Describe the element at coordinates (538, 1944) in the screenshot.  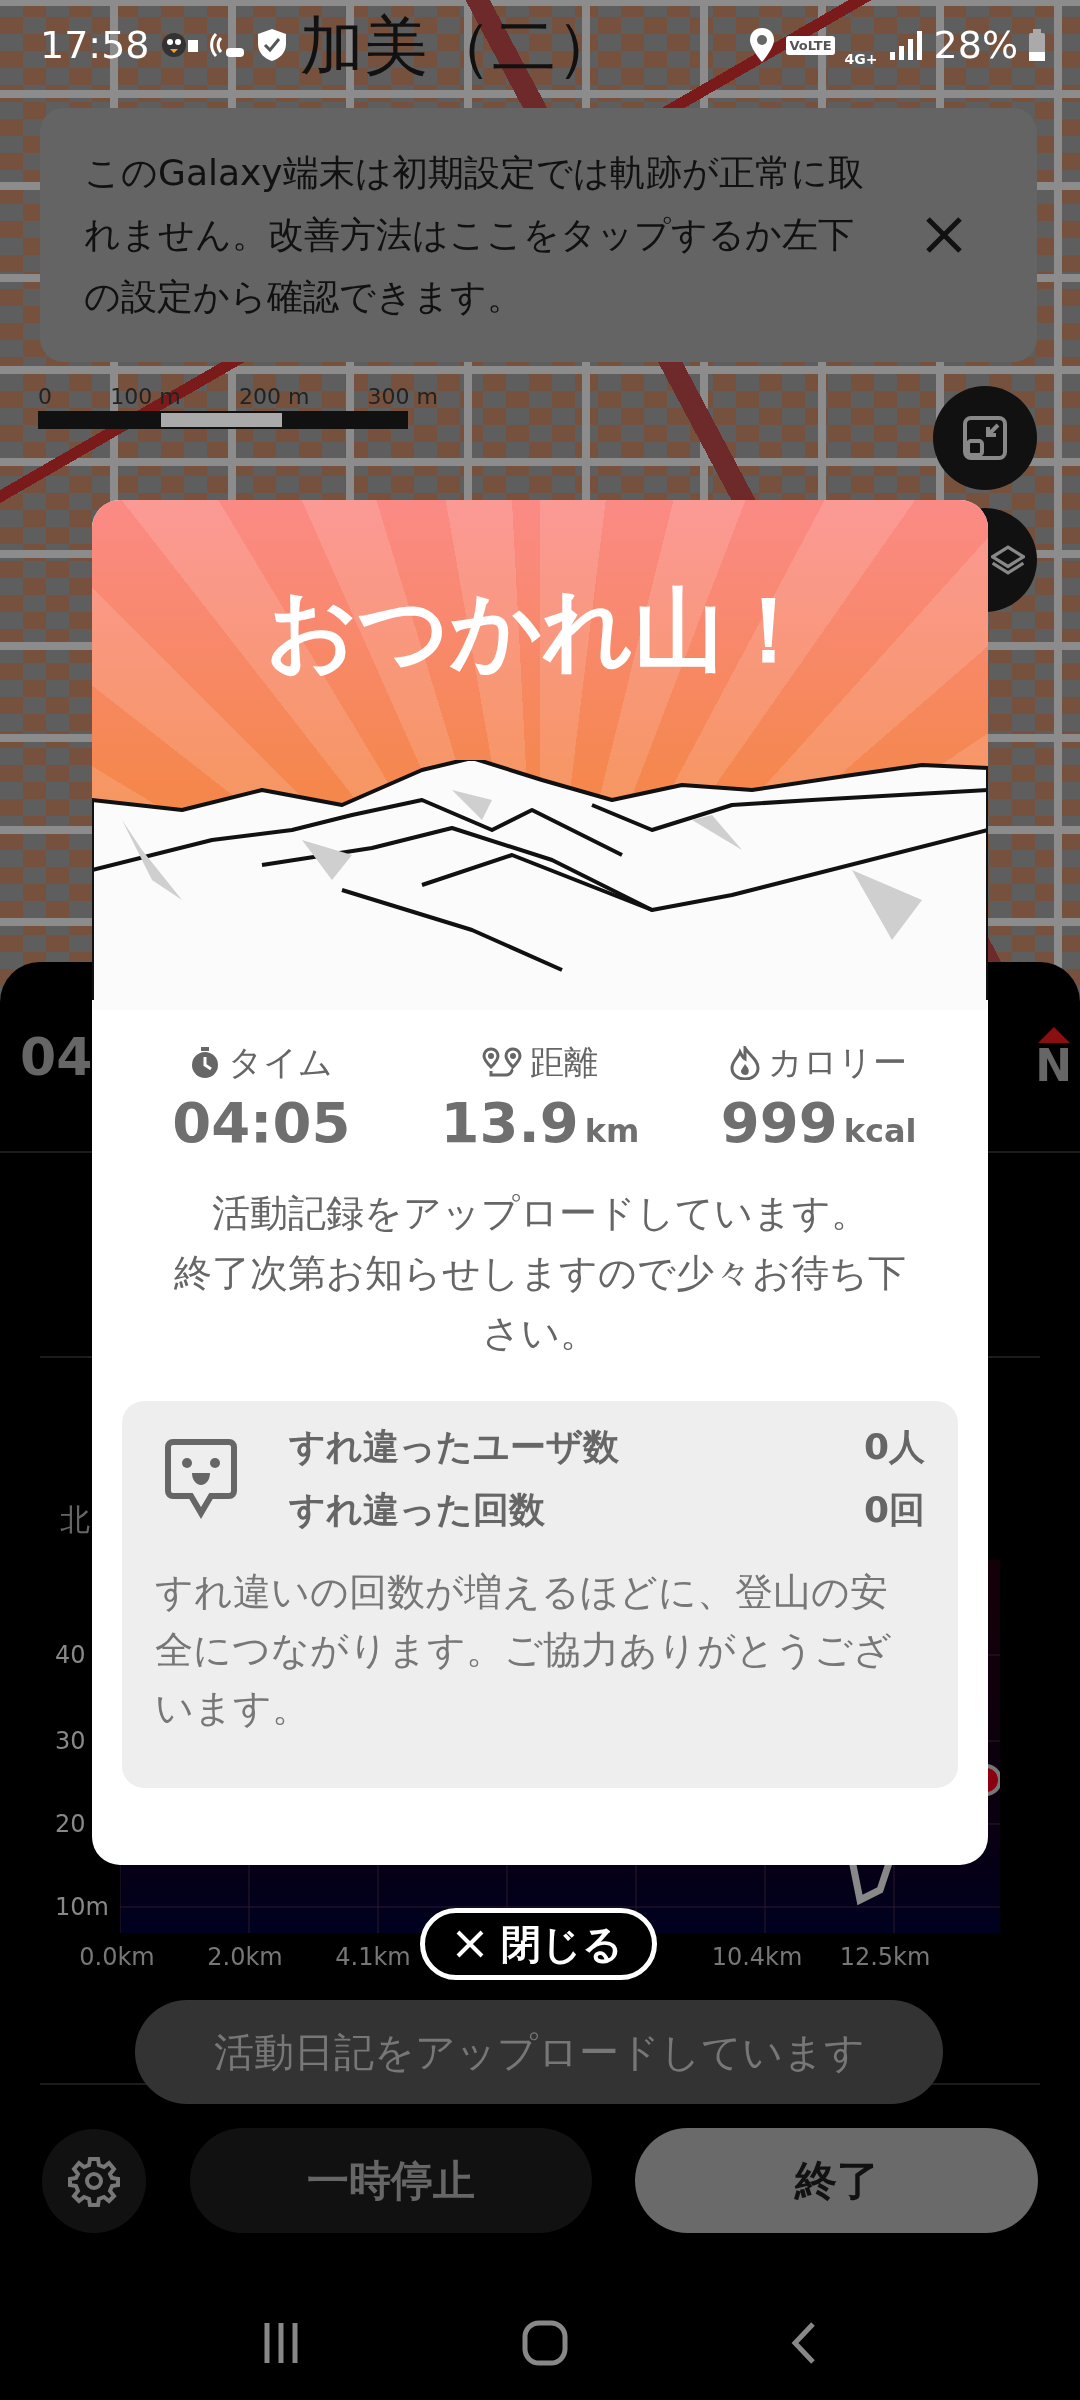
I see `close-button: 閉じる` at that location.